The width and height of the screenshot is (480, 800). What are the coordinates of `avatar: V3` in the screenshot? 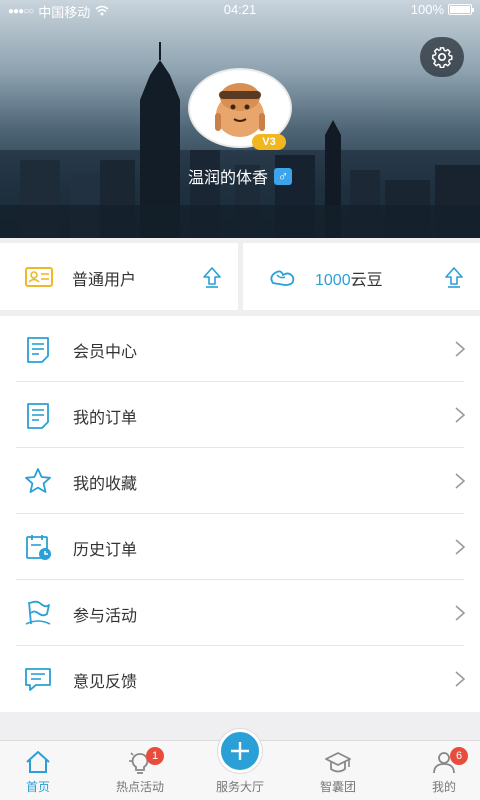 It's located at (240, 109).